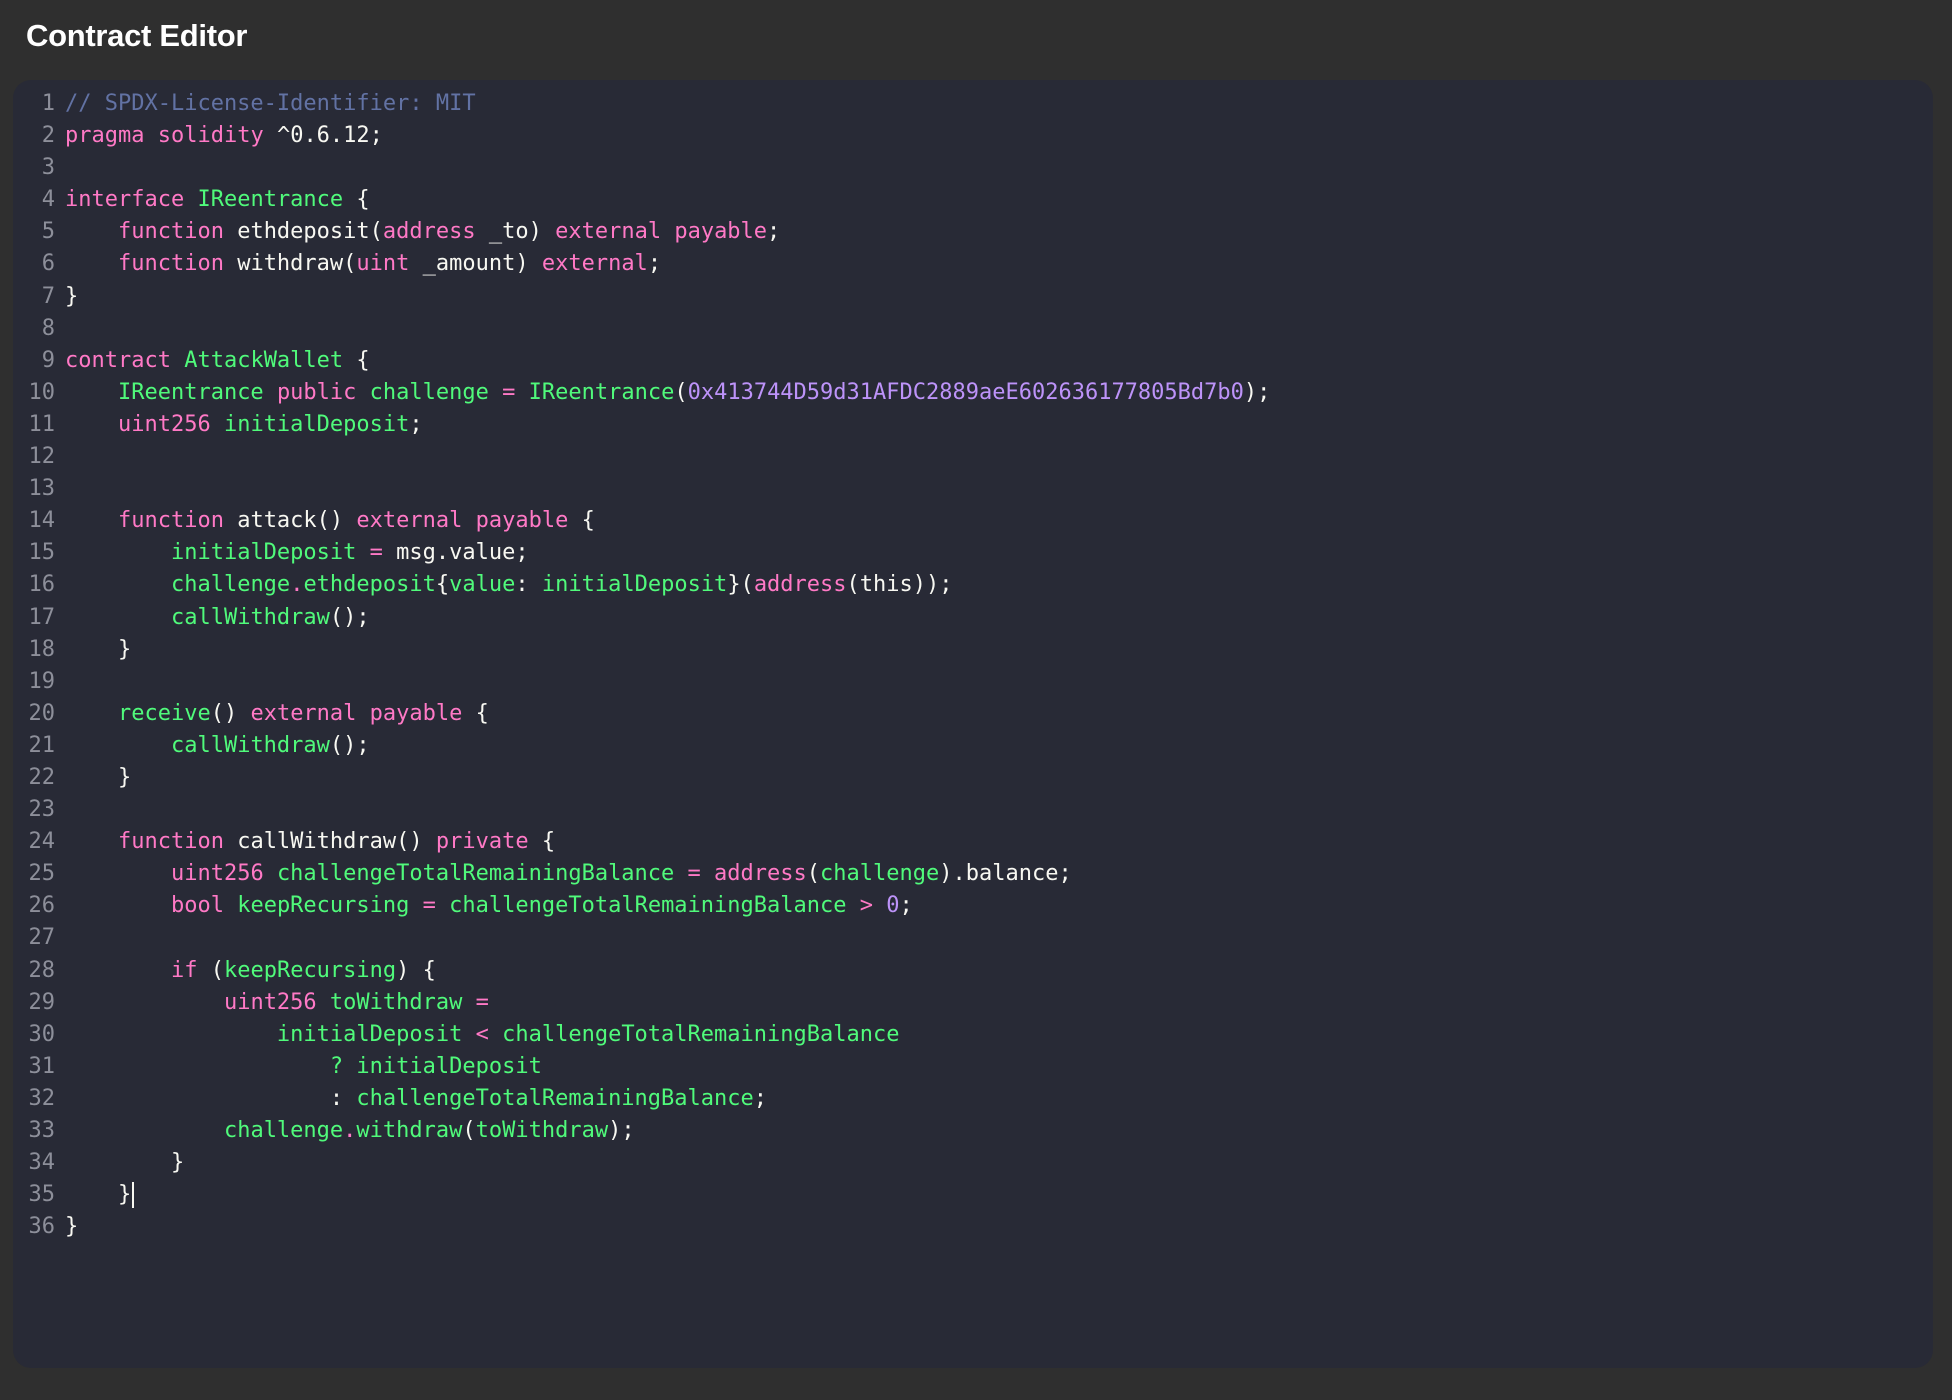 The width and height of the screenshot is (1952, 1400). I want to click on code-line: 12, so click(973, 457).